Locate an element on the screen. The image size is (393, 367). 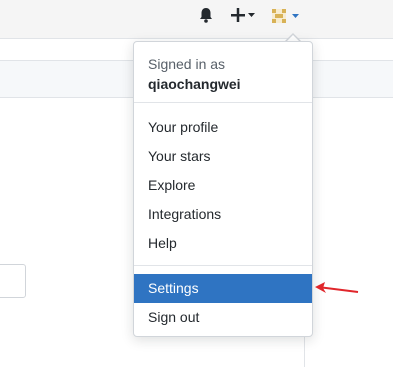
bell-icon is located at coordinates (206, 15).